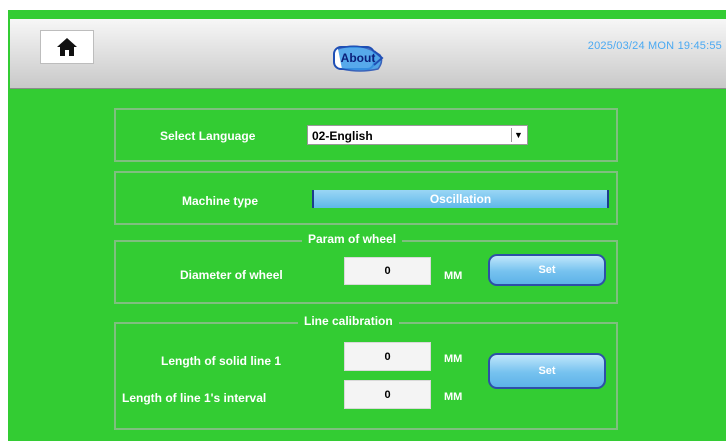 This screenshot has height=441, width=726. What do you see at coordinates (387, 394) in the screenshot?
I see `interval-input: 0` at bounding box center [387, 394].